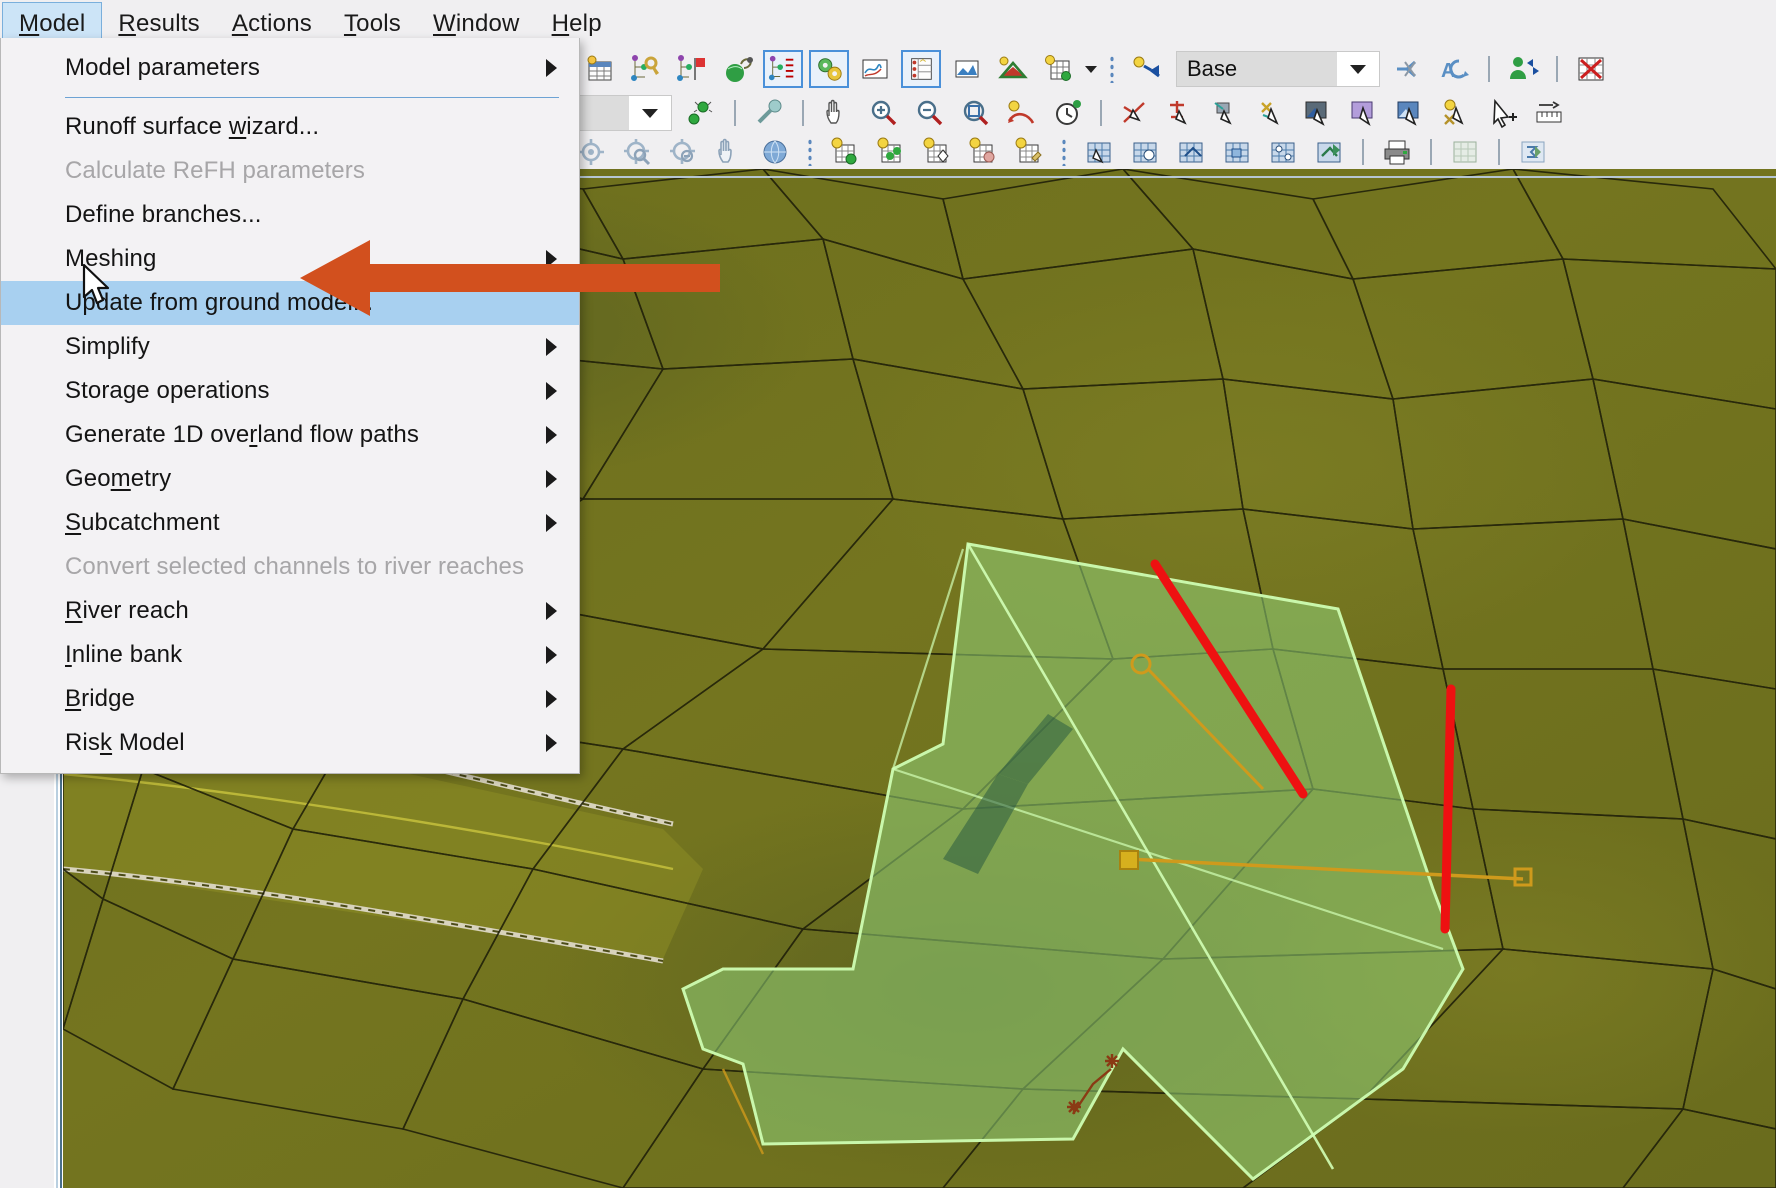  I want to click on scenario-combo: Base, so click(1278, 69).